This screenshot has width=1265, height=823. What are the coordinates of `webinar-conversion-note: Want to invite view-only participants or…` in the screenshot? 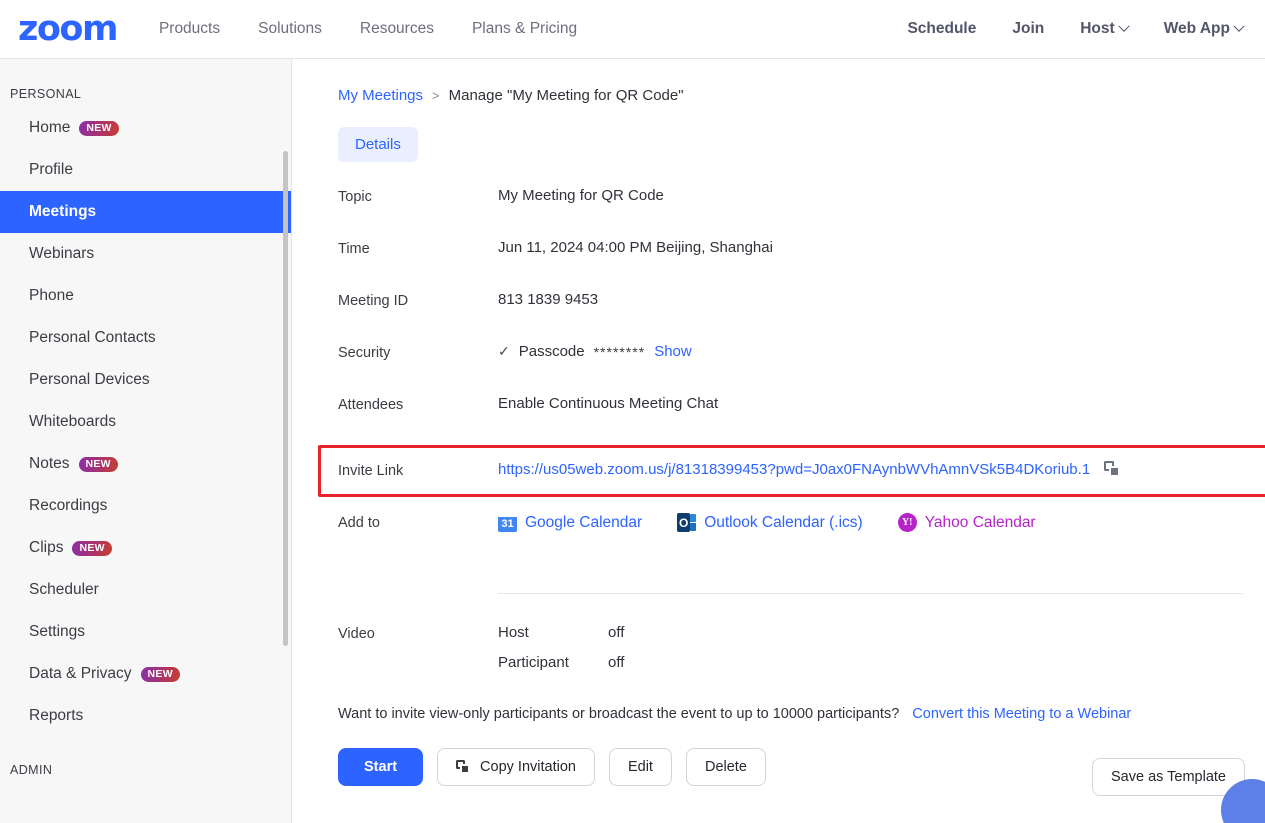 It's located at (791, 714).